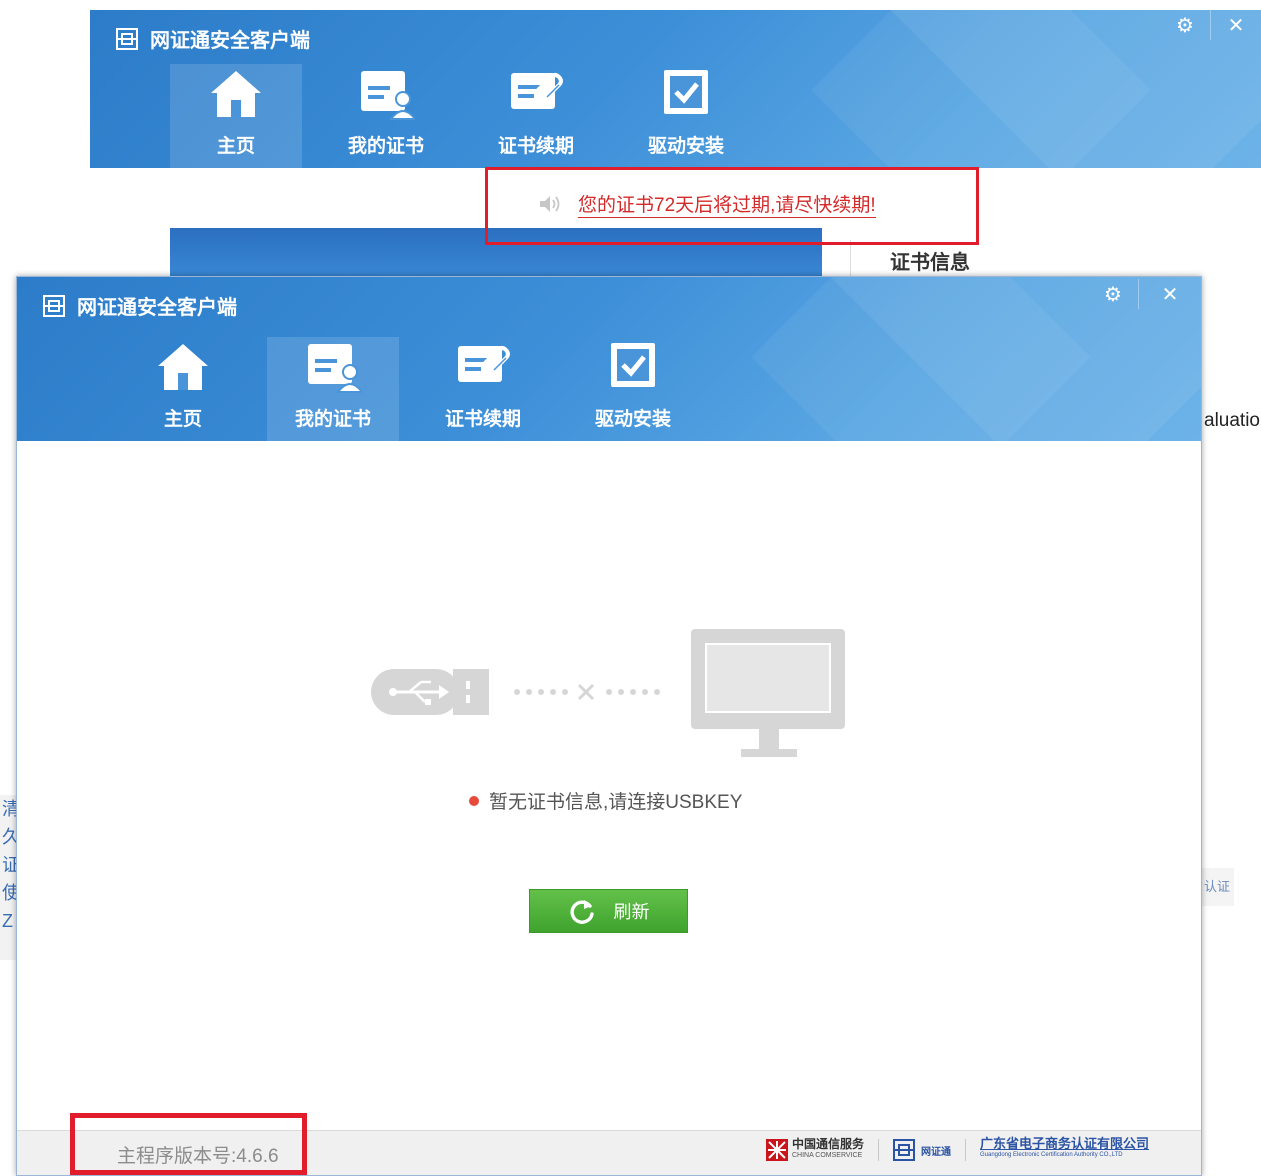  What do you see at coordinates (1217, 887) in the screenshot?
I see `background-right-fragment: 认证` at bounding box center [1217, 887].